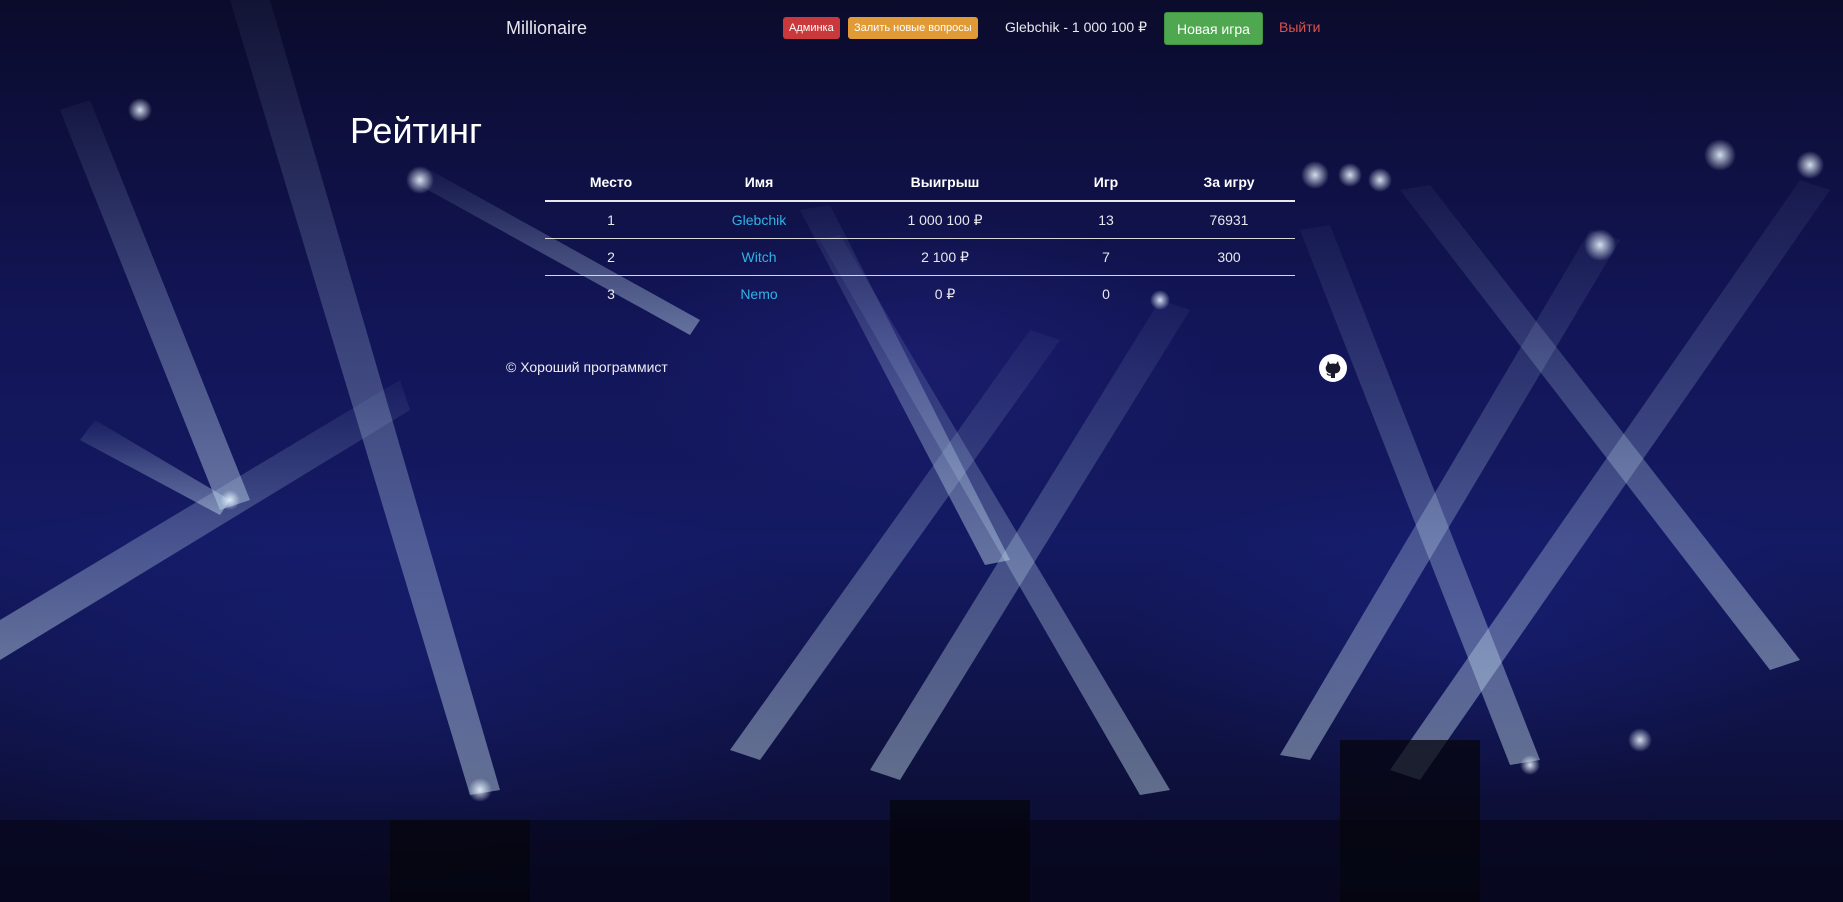  I want to click on header-winnings: Выигрыш, so click(945, 183).